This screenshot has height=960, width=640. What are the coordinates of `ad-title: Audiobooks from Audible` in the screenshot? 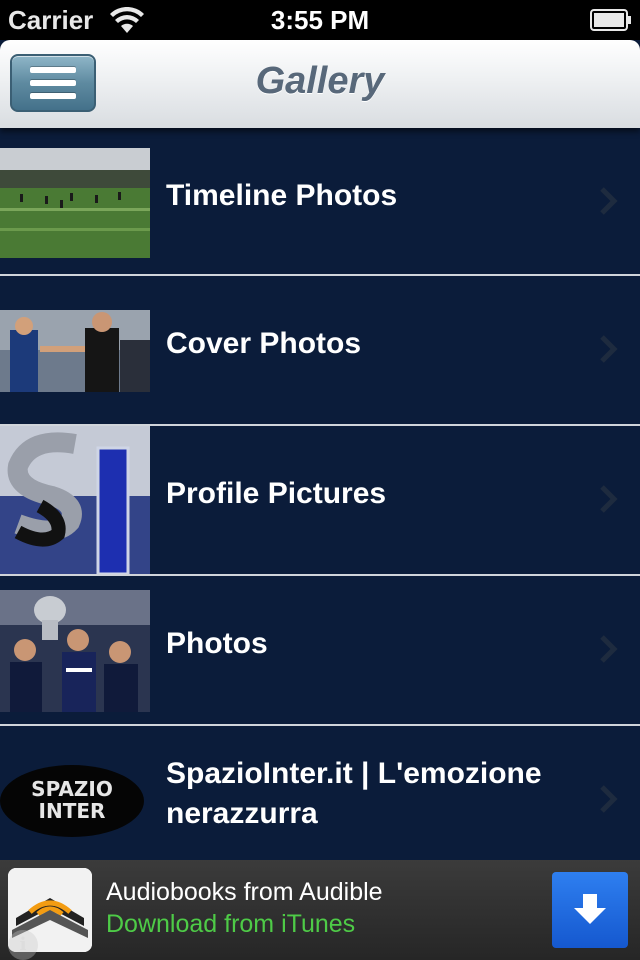 It's located at (244, 892).